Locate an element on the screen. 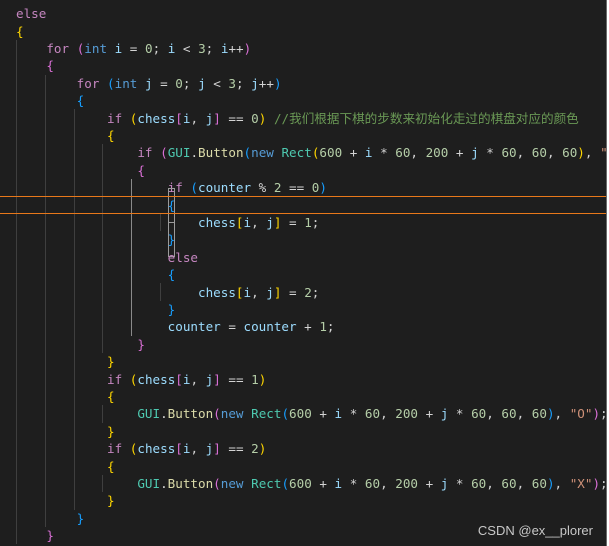  current-line-top-border is located at coordinates (303, 196).